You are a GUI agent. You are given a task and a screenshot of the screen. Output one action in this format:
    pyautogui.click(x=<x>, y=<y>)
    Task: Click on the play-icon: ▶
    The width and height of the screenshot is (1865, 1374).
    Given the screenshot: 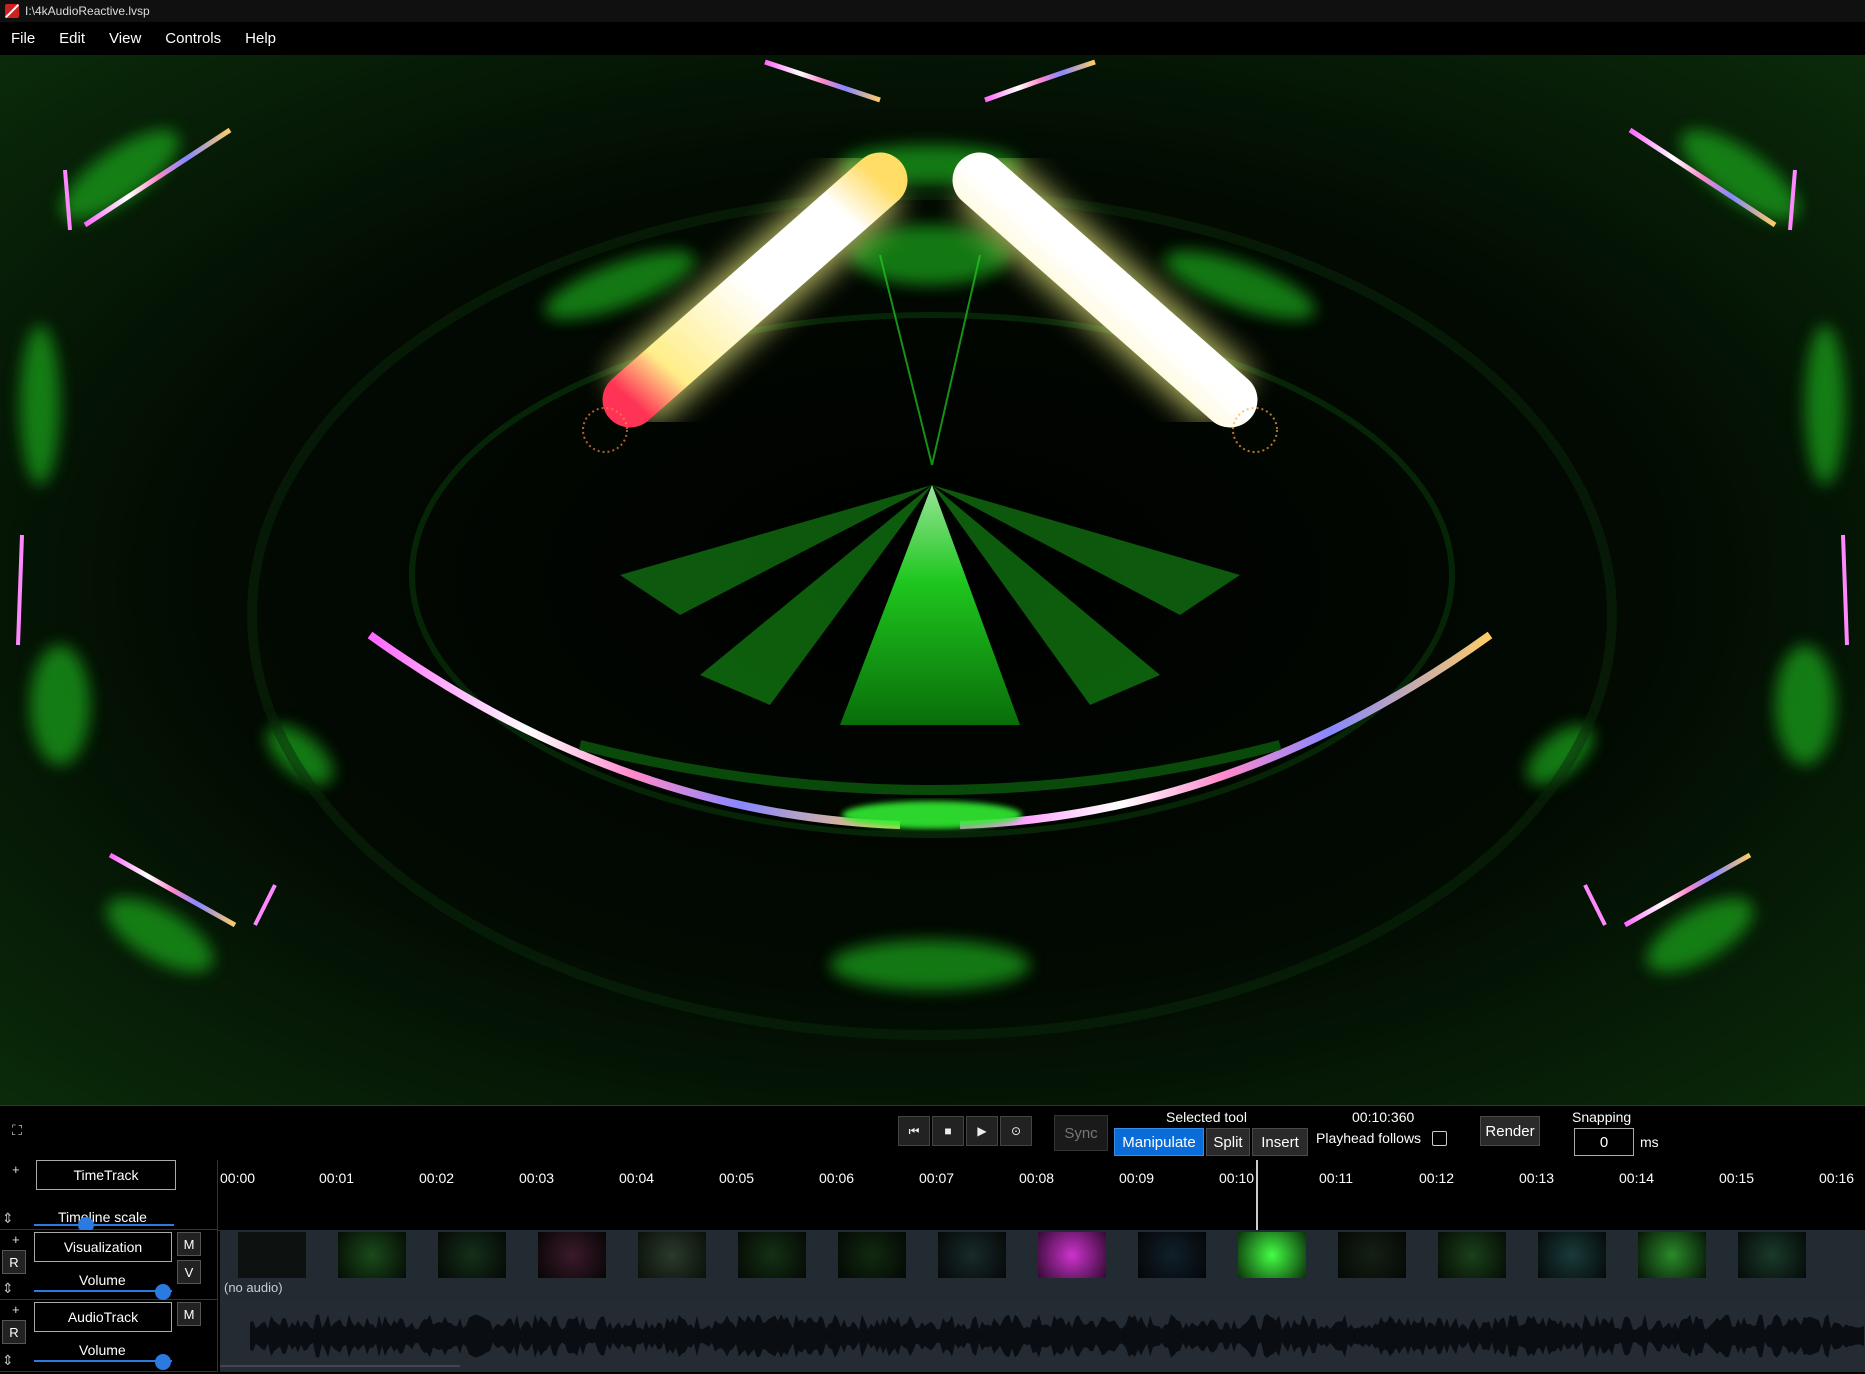 What is the action you would take?
    pyautogui.click(x=982, y=1131)
    